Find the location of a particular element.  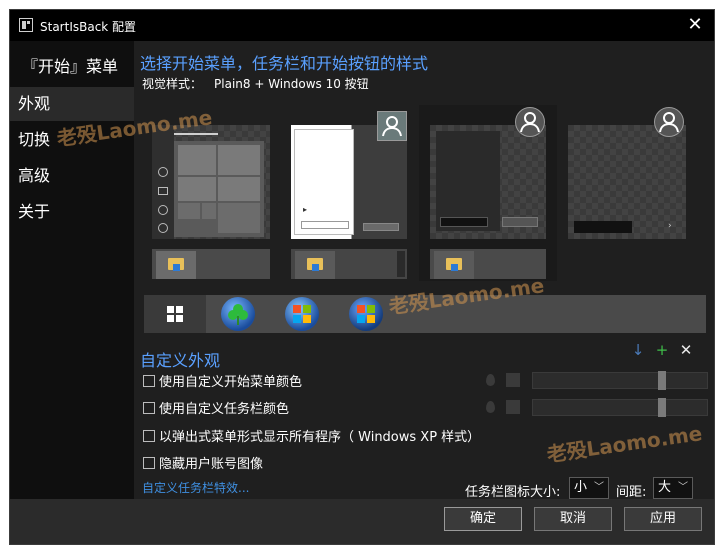

clover-icon is located at coordinates (238, 314).